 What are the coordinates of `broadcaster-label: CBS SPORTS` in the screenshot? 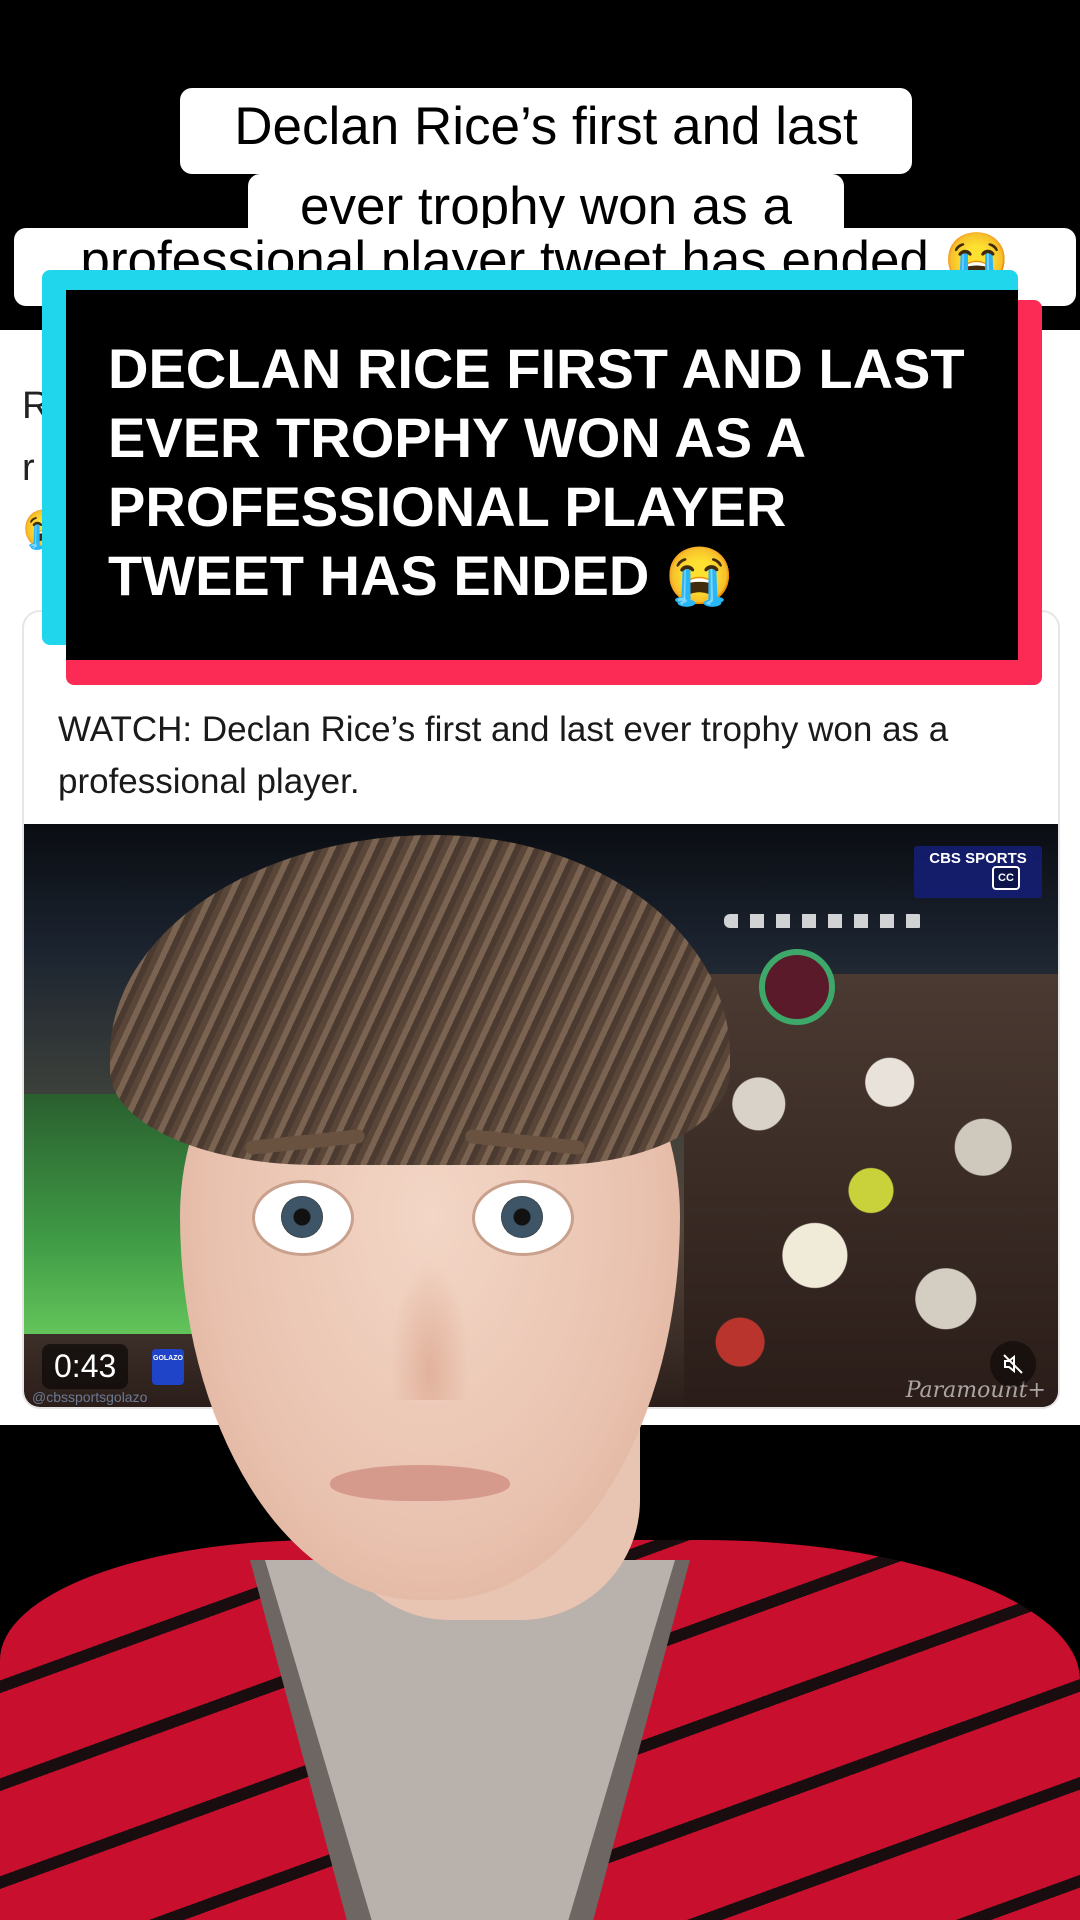 It's located at (978, 858).